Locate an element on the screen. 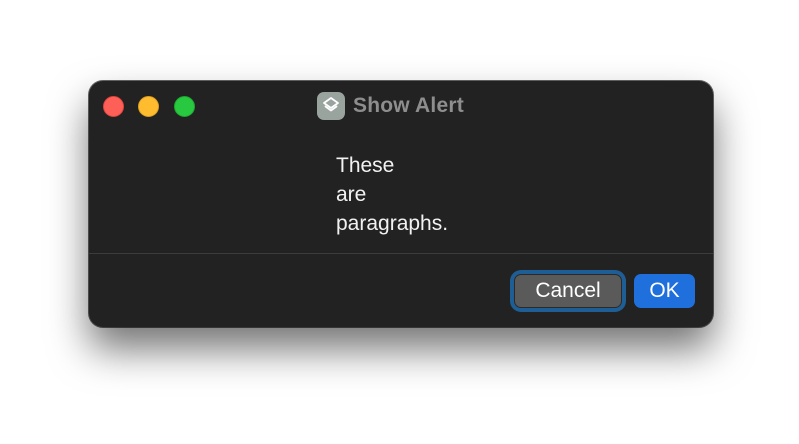 The width and height of the screenshot is (799, 444). minimize-window-button is located at coordinates (148, 106).